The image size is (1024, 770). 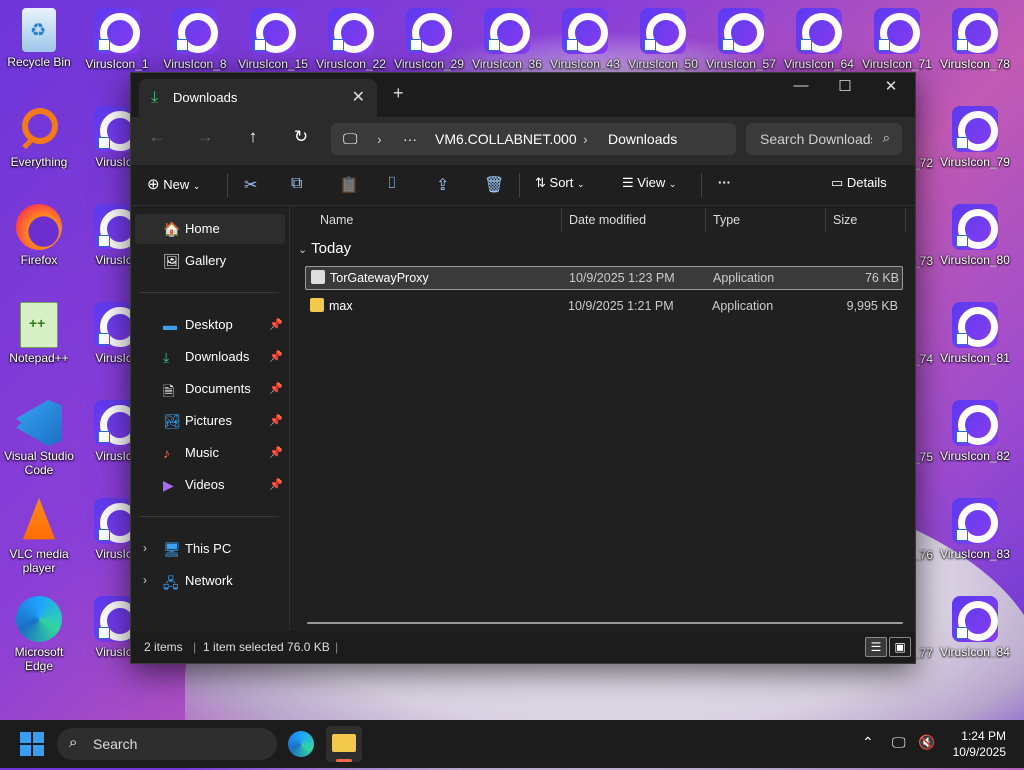 What do you see at coordinates (897, 39) in the screenshot?
I see `desktop-icon-virusicon: VirusIcon_71` at bounding box center [897, 39].